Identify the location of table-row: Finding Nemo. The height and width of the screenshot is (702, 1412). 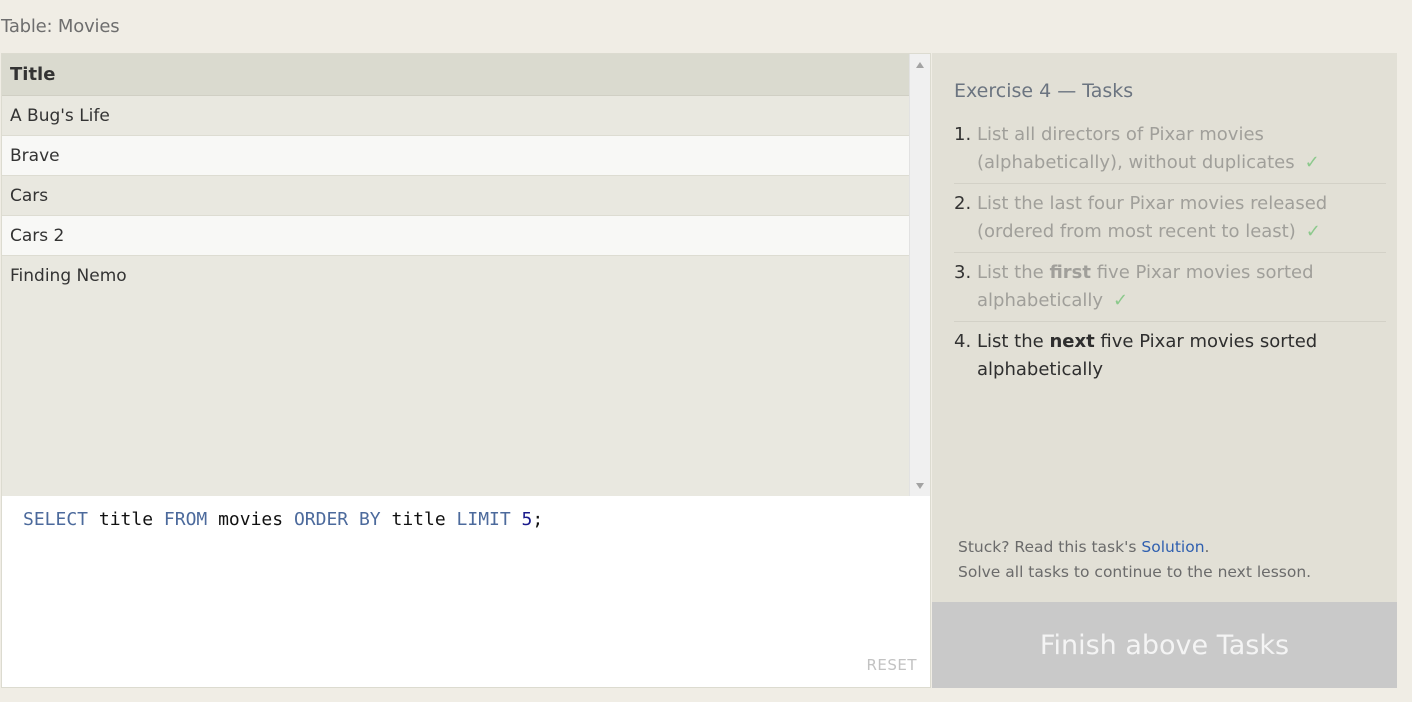
(456, 276).